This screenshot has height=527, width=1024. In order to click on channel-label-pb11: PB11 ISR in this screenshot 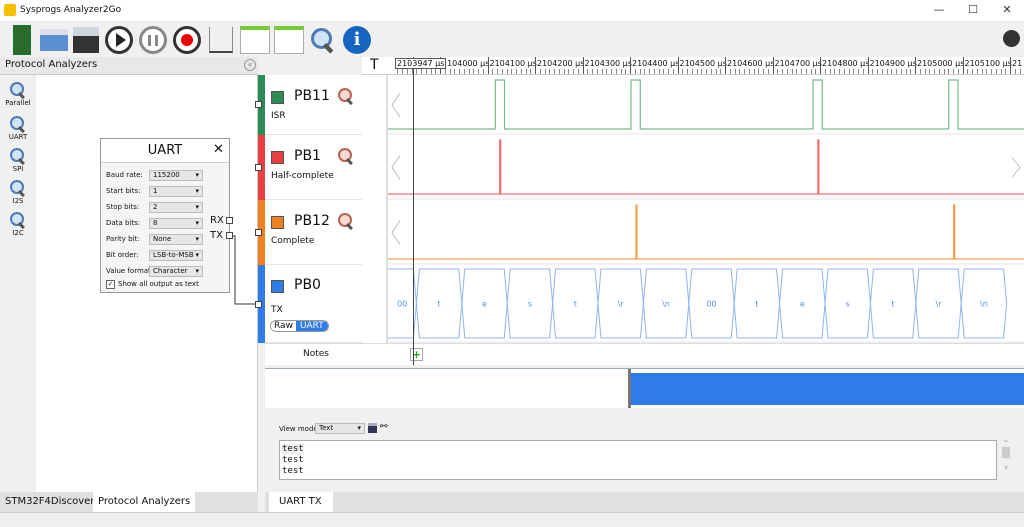, I will do `click(313, 105)`.